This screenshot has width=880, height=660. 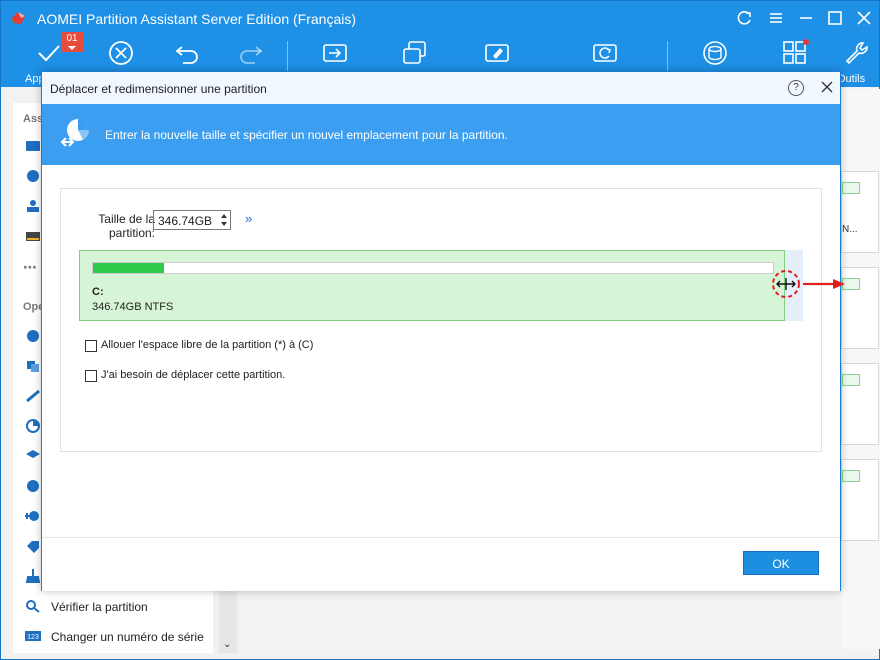 I want to click on more-icon: ⋯, so click(x=30, y=267).